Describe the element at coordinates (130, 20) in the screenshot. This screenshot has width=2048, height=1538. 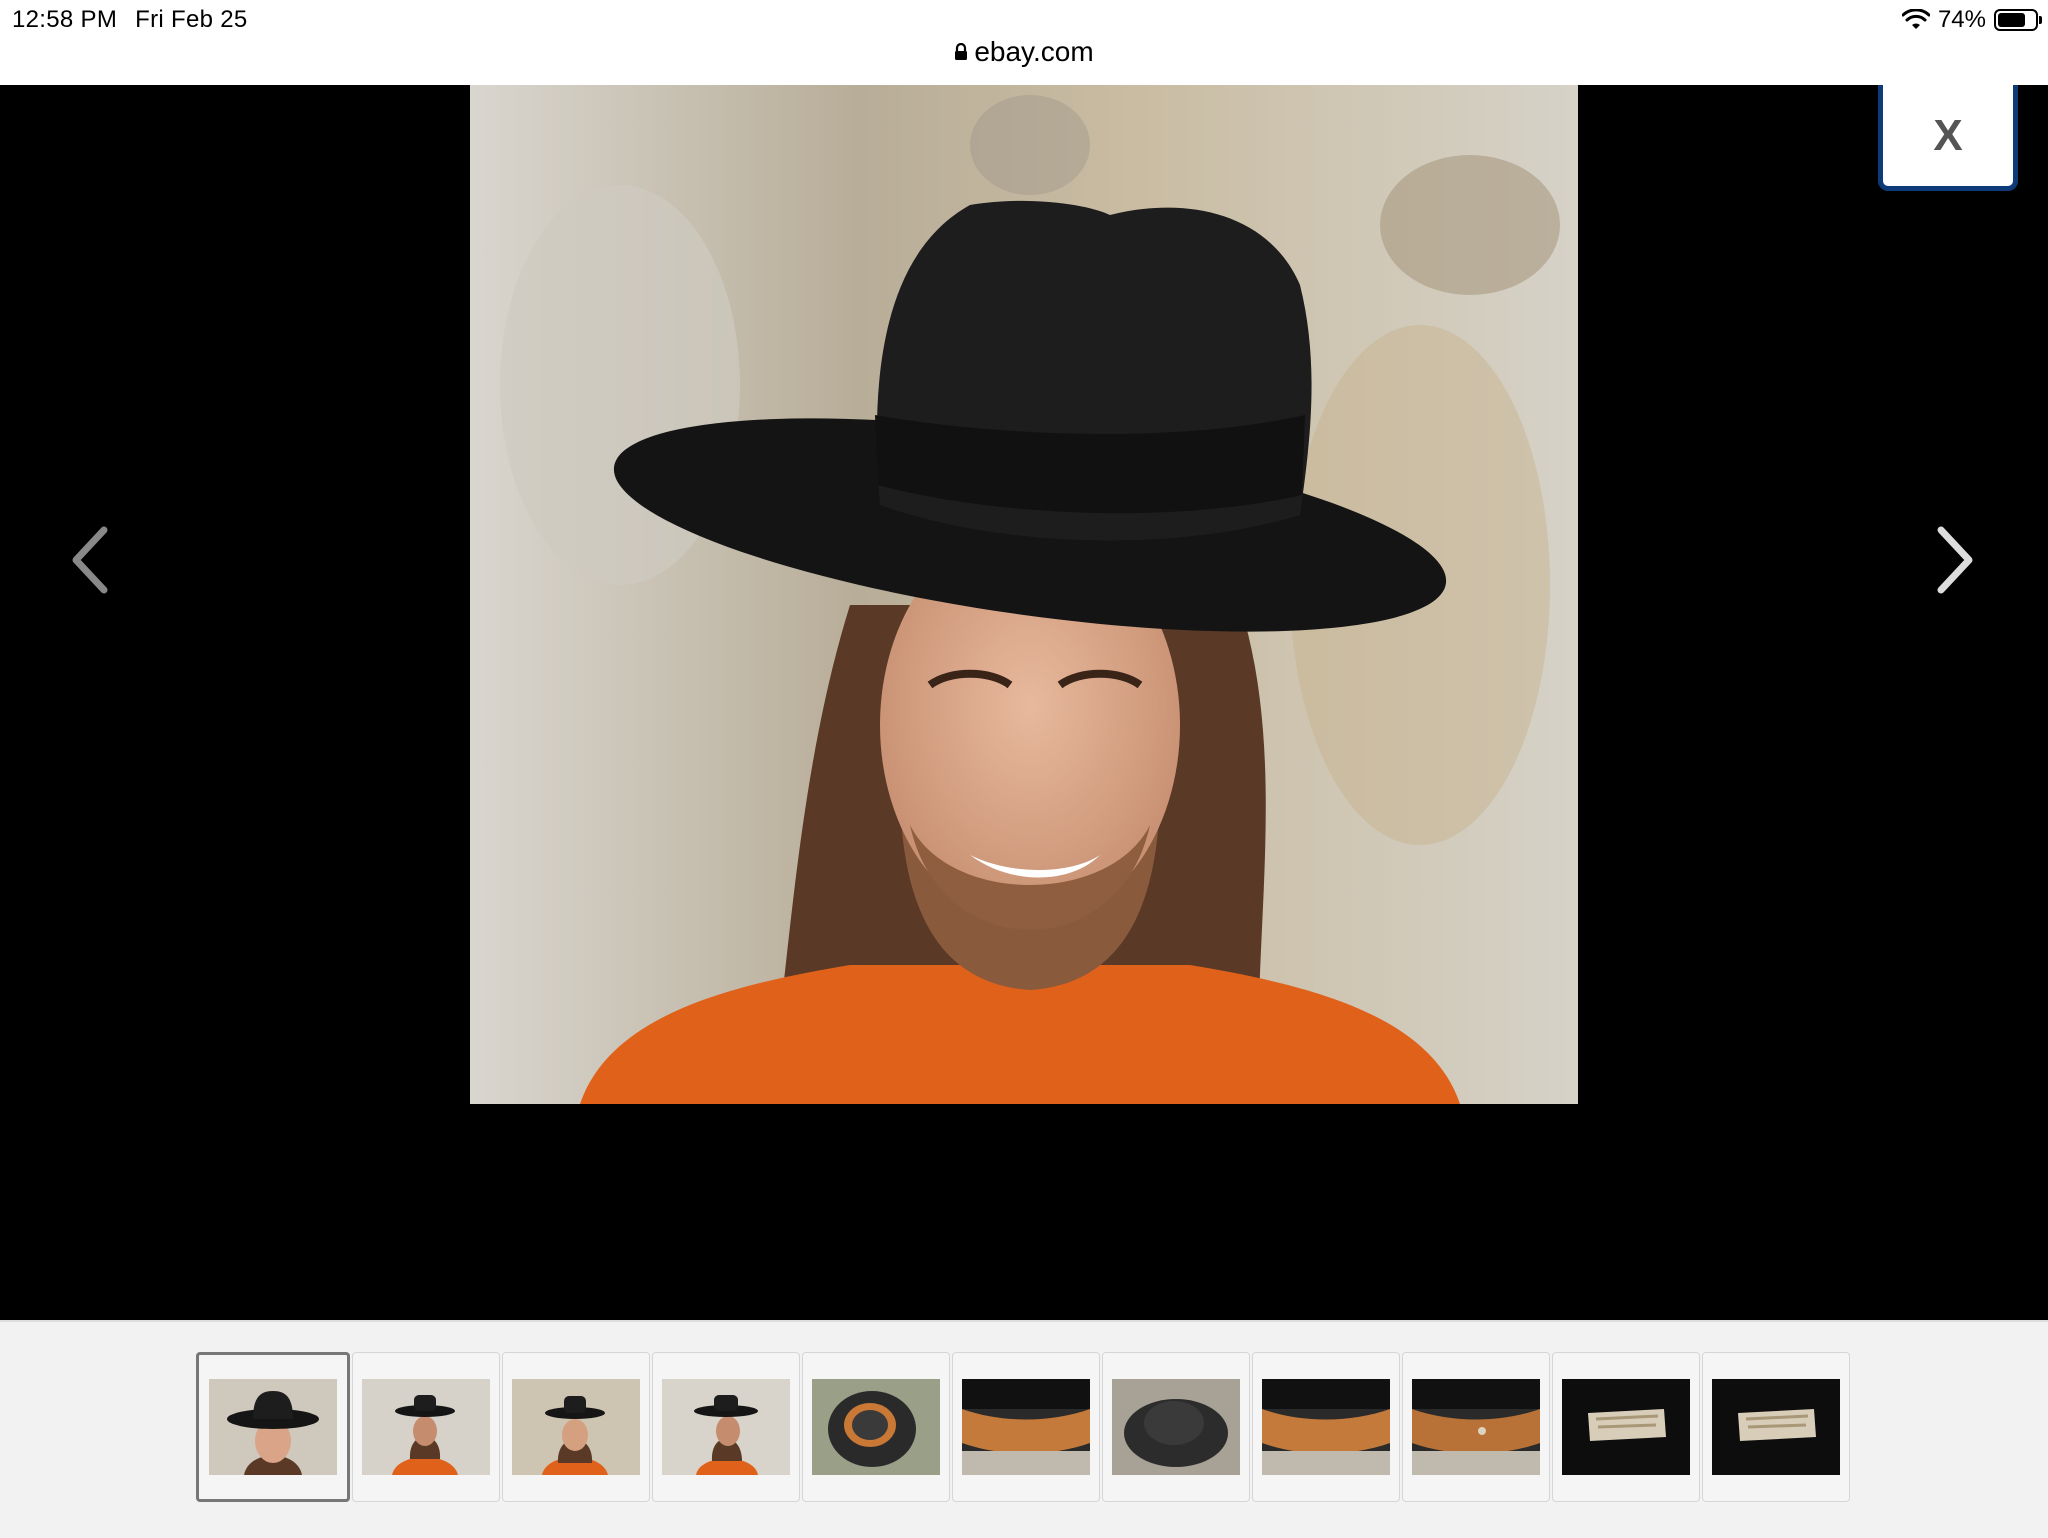
I see `status-time: 12:58 PM Fri Feb 25` at that location.